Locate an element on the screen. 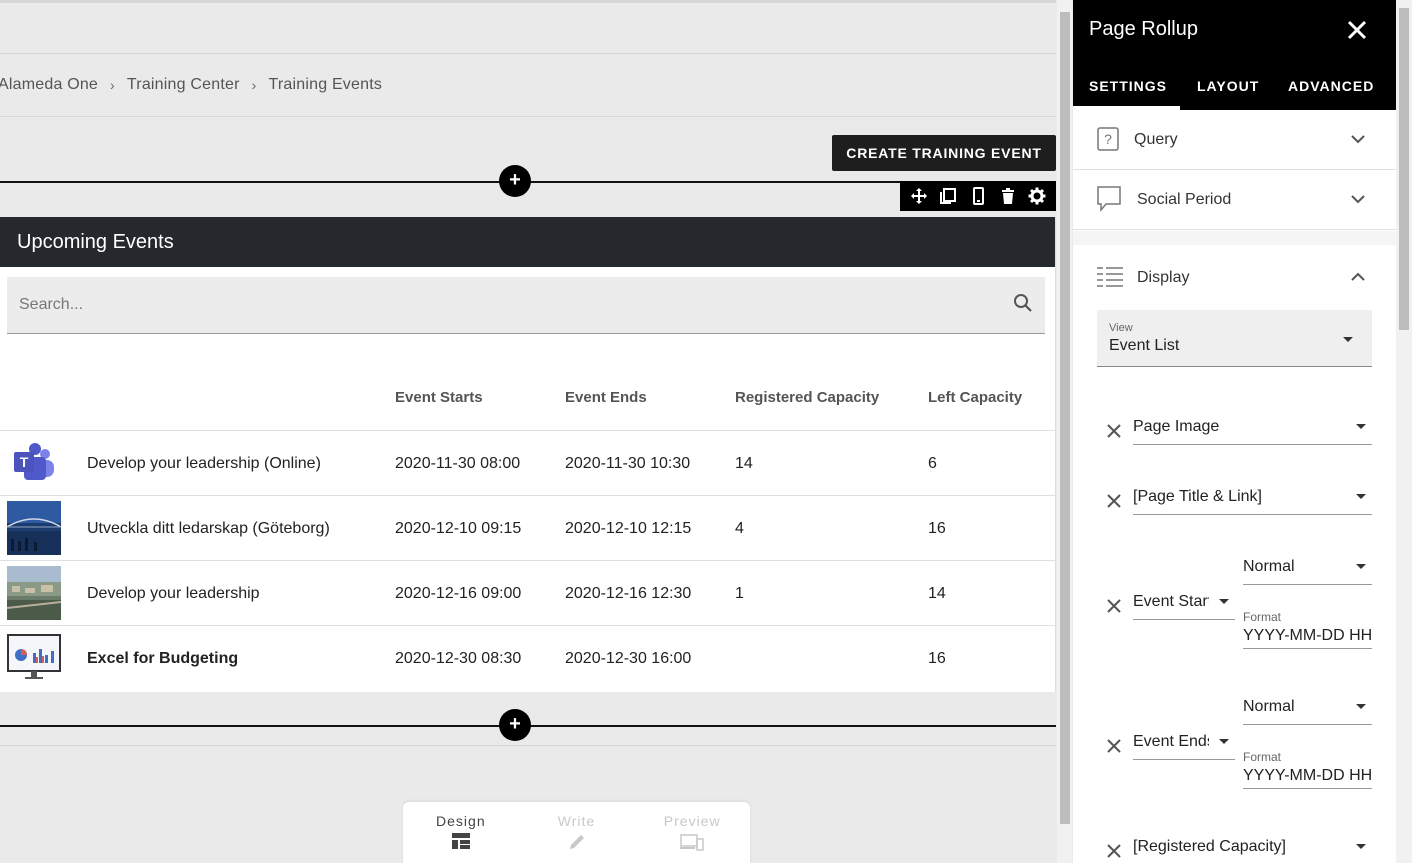  search-icon is located at coordinates (1023, 305).